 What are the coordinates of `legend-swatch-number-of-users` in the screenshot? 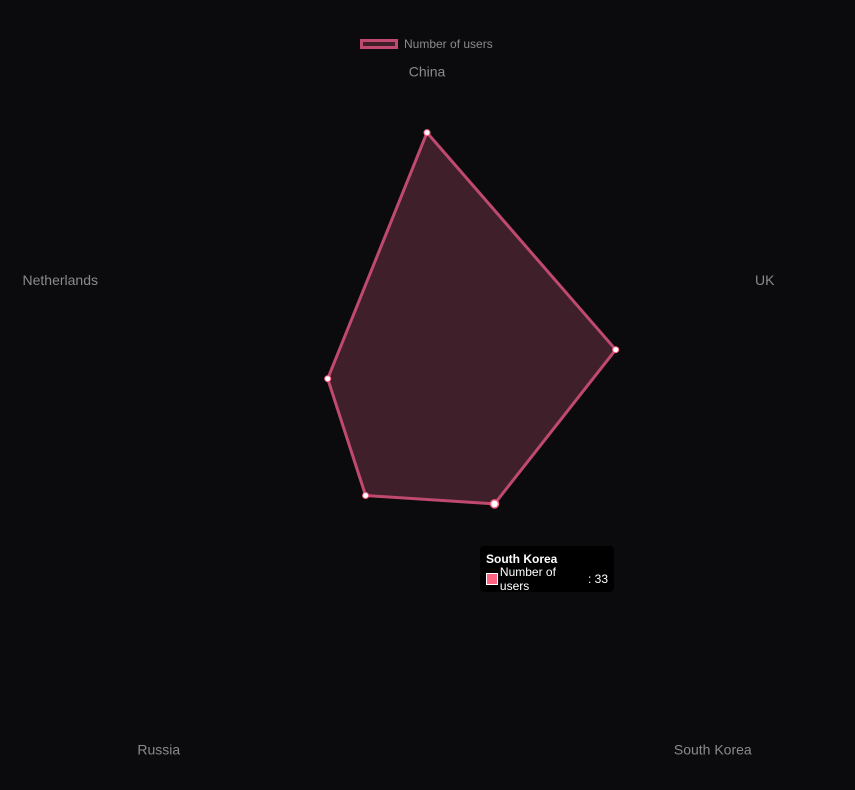 It's located at (379, 44).